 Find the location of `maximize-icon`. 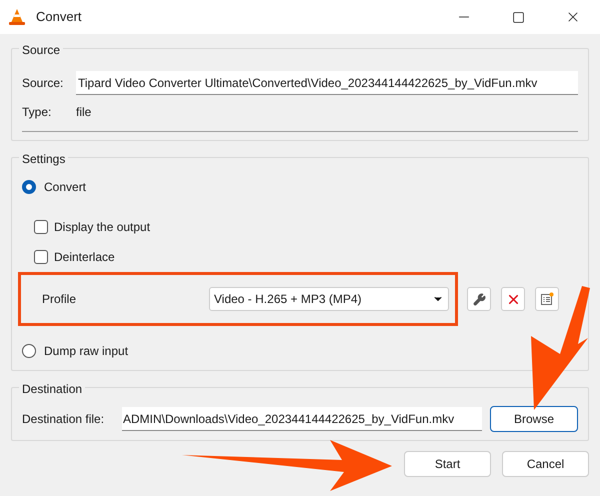

maximize-icon is located at coordinates (518, 17).